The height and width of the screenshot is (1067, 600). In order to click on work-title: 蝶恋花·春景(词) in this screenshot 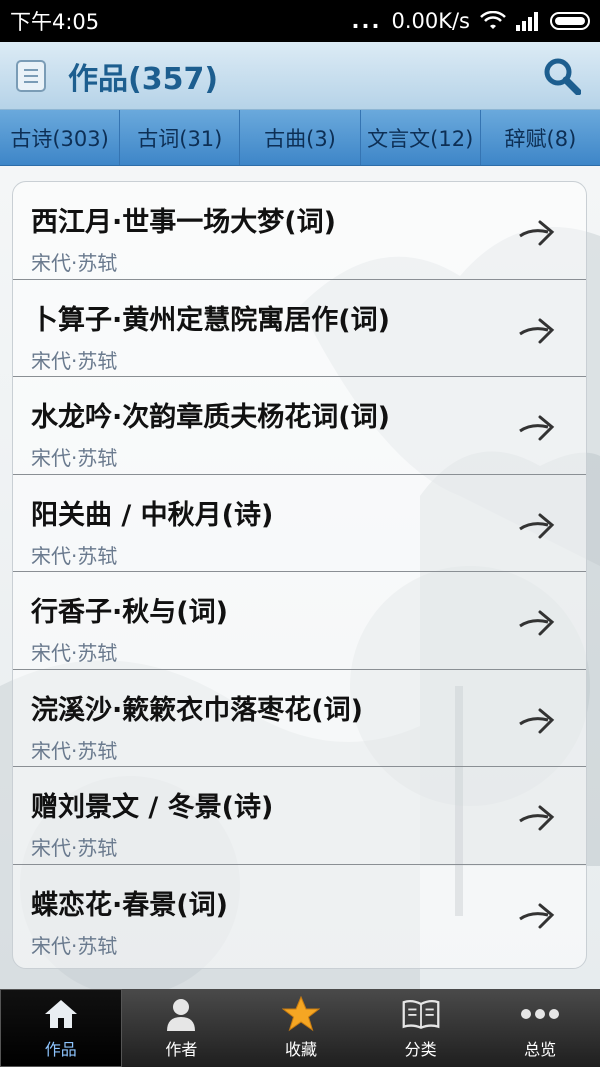, I will do `click(129, 905)`.